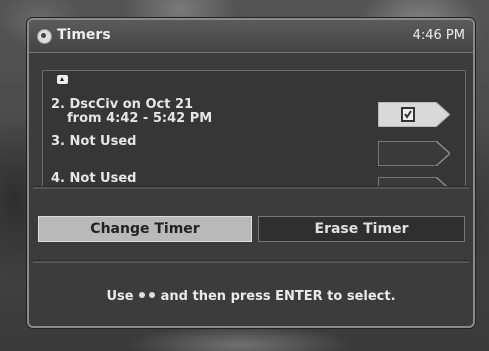 The image size is (489, 351). Describe the element at coordinates (278, 296) in the screenshot. I see `help-suffix: and then press ENTER to select.` at that location.